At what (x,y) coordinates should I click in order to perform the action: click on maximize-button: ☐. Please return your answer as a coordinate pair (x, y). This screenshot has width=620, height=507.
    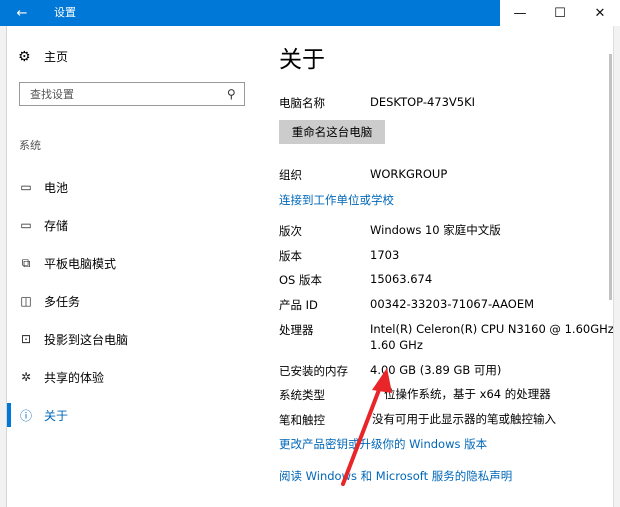
    Looking at the image, I should click on (560, 13).